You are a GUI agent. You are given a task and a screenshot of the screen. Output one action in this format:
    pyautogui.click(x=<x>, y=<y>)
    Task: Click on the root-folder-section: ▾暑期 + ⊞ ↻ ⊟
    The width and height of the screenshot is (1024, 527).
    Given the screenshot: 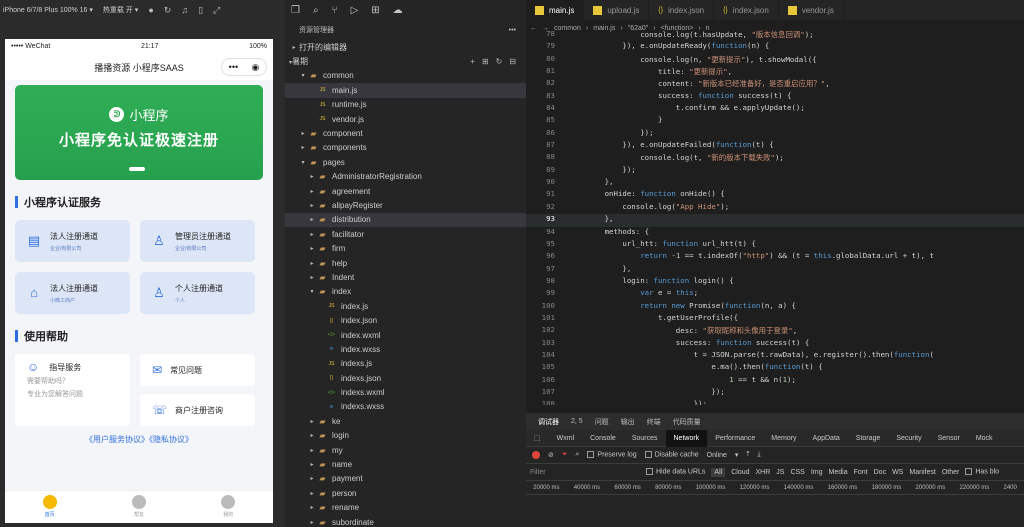 What is the action you would take?
    pyautogui.click(x=405, y=61)
    